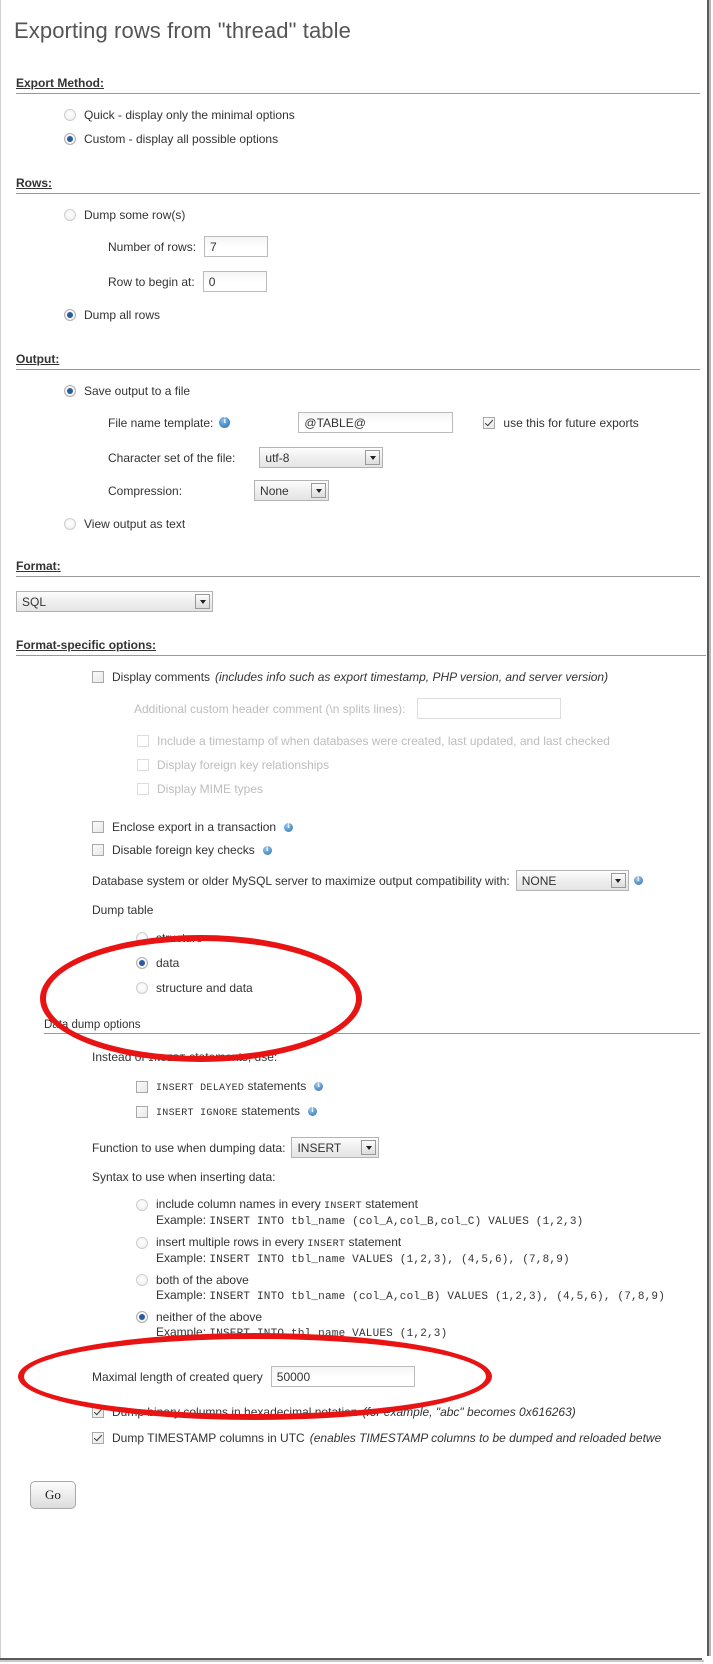 The width and height of the screenshot is (713, 1664). What do you see at coordinates (184, 1057) in the screenshot?
I see `instead-of-insert-label: Instead of INSERT statements, use:` at bounding box center [184, 1057].